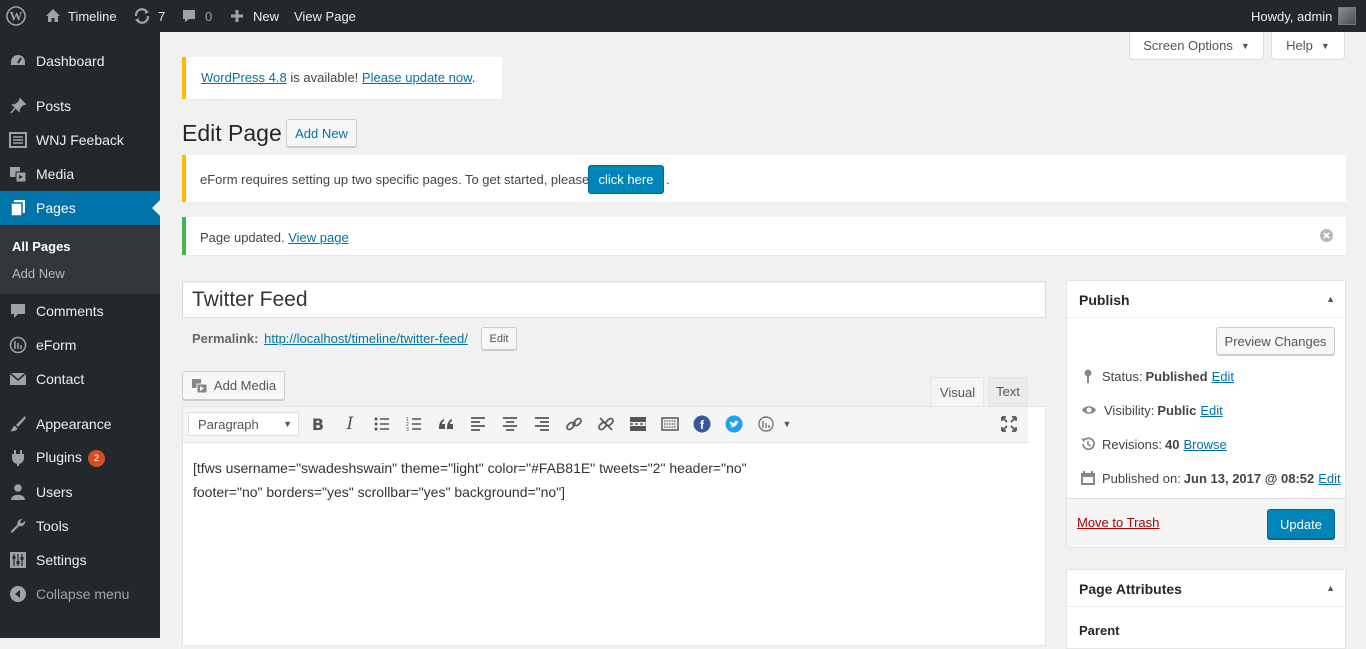 Image resolution: width=1366 pixels, height=649 pixels. I want to click on insert-link-icon, so click(574, 424).